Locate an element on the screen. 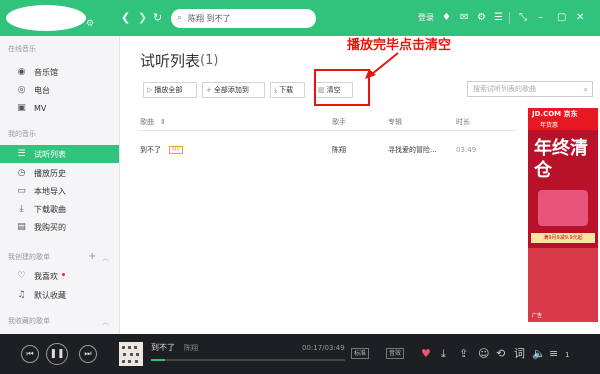 The width and height of the screenshot is (600, 374). sidebar-item-playlist: ☰ 试听列表 is located at coordinates (59, 154).